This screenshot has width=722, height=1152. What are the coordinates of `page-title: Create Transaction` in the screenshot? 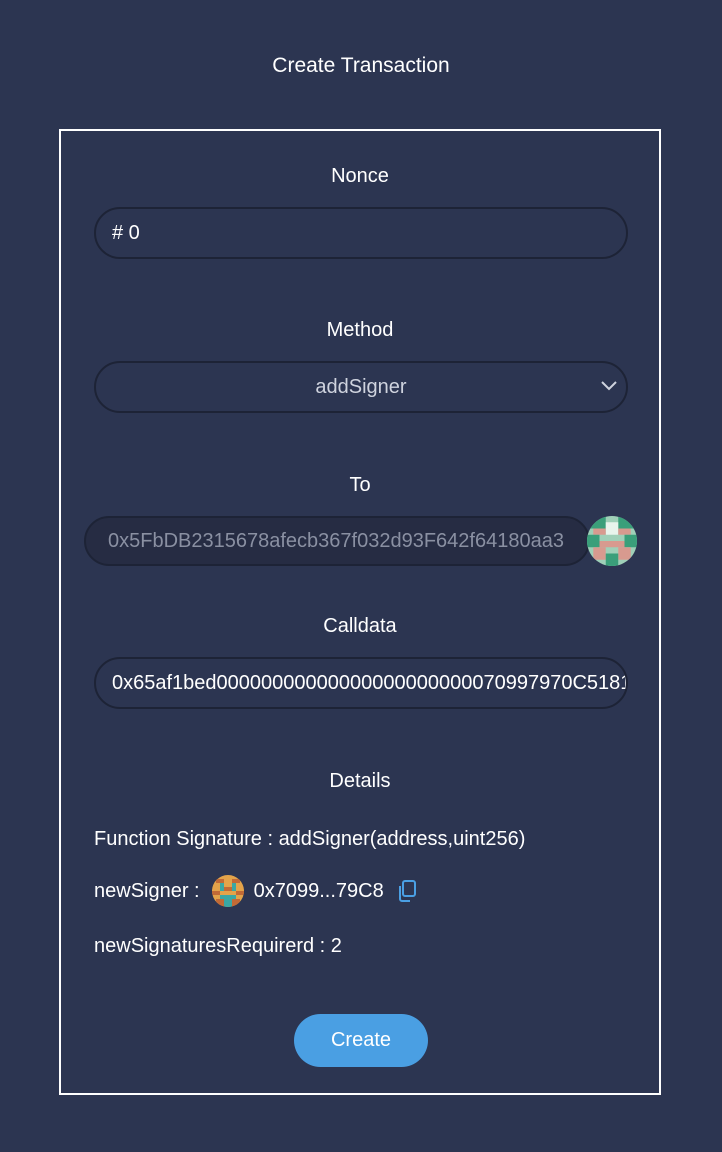 It's located at (361, 65).